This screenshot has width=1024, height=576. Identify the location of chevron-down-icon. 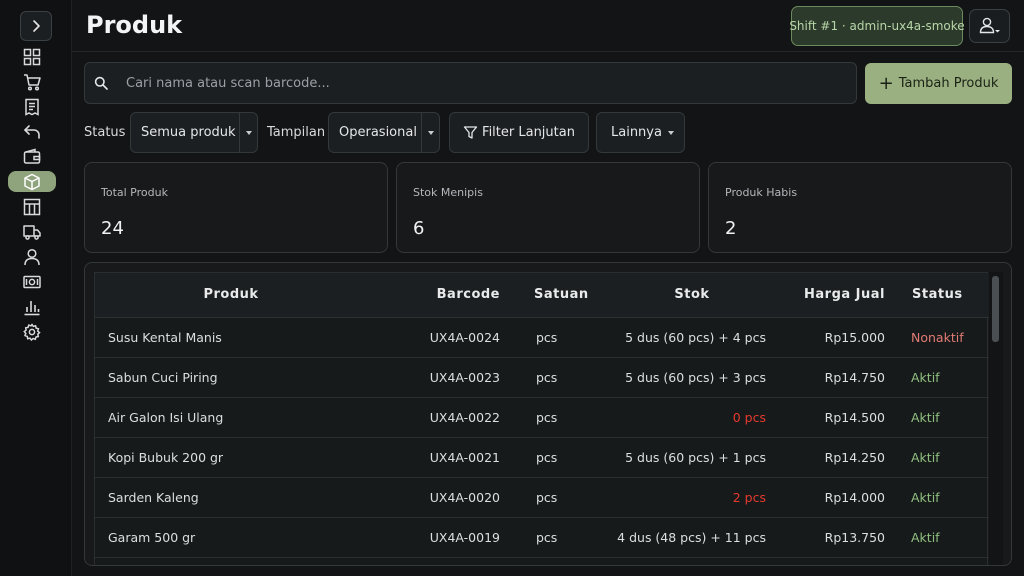
(997, 31).